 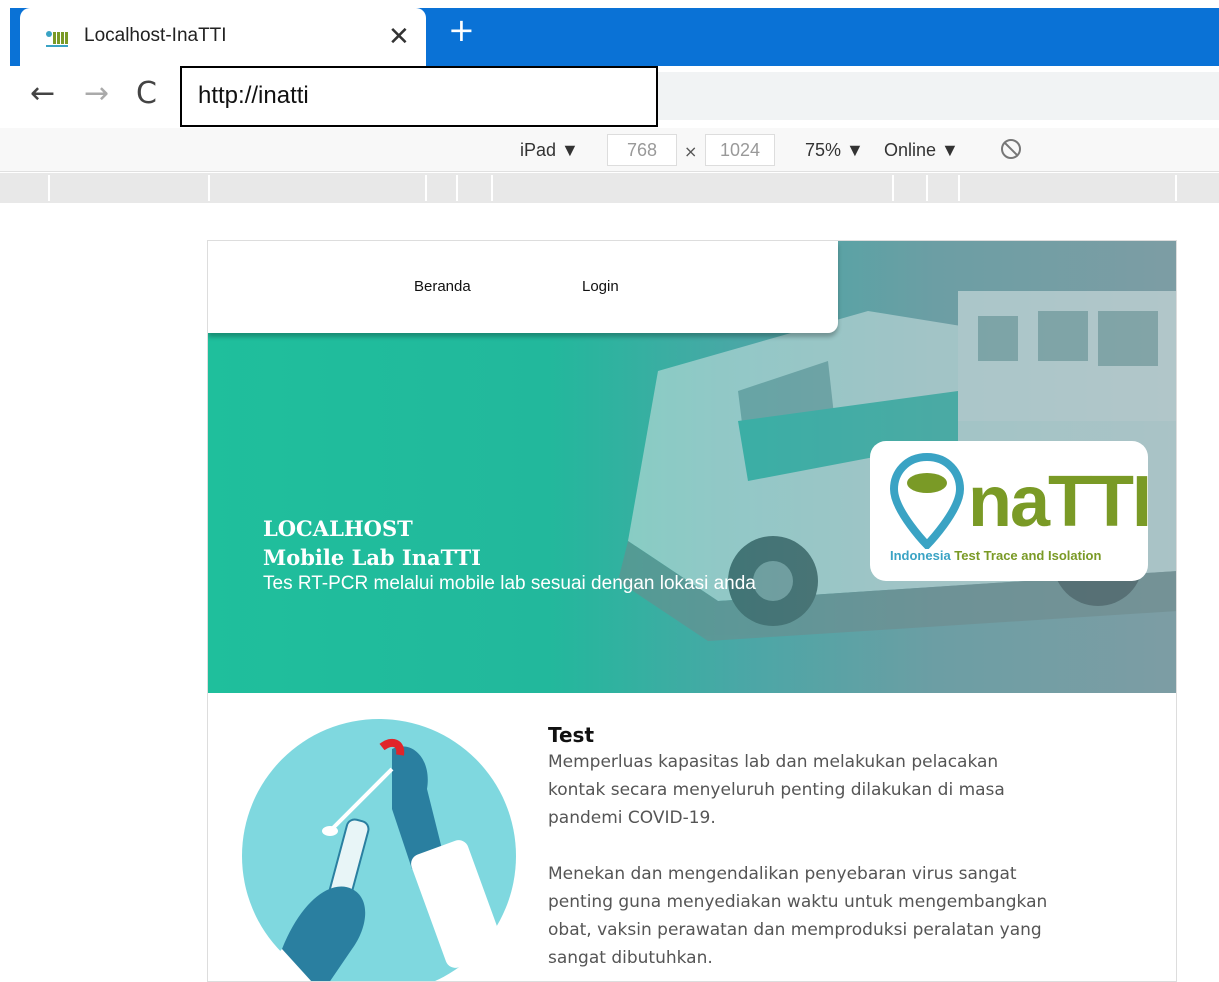 What do you see at coordinates (834, 150) in the screenshot?
I see `zoom-select: 75% ▼` at bounding box center [834, 150].